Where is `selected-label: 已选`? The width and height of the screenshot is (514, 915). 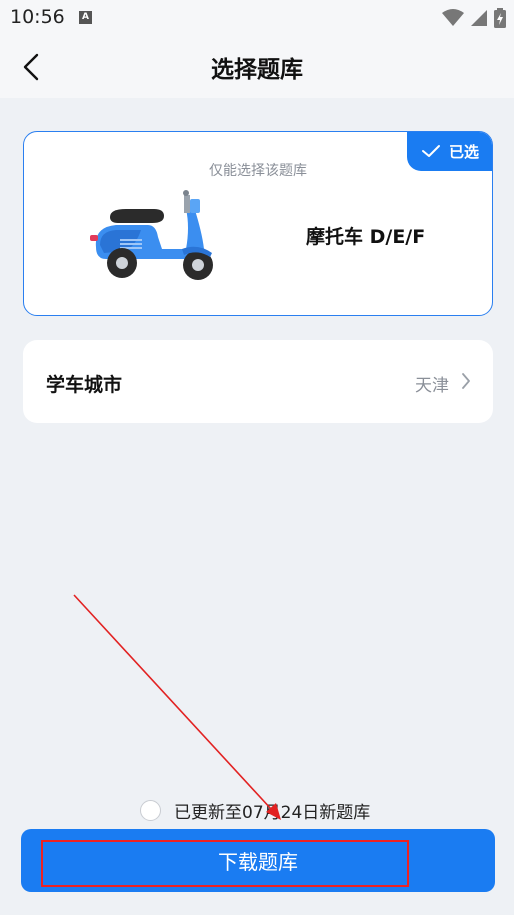 selected-label: 已选 is located at coordinates (463, 151).